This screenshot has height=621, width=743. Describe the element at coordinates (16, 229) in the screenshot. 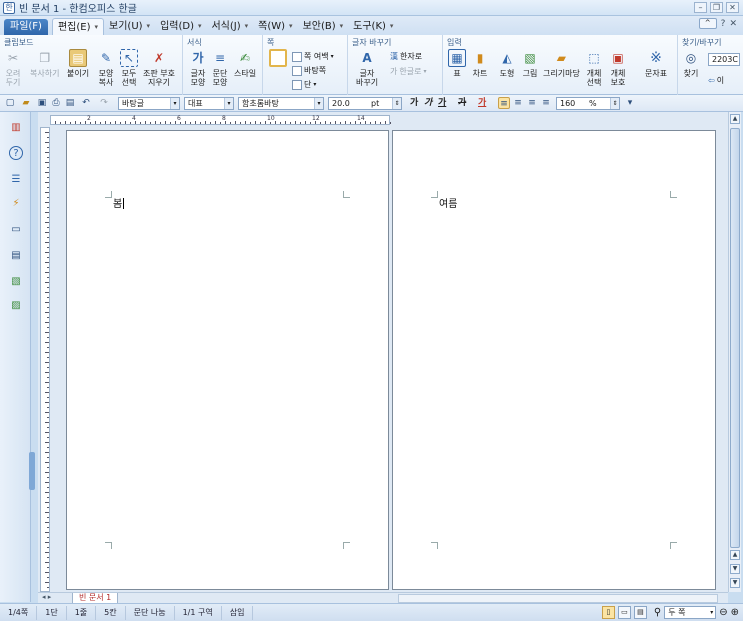

I see `document-icon: ▭` at that location.